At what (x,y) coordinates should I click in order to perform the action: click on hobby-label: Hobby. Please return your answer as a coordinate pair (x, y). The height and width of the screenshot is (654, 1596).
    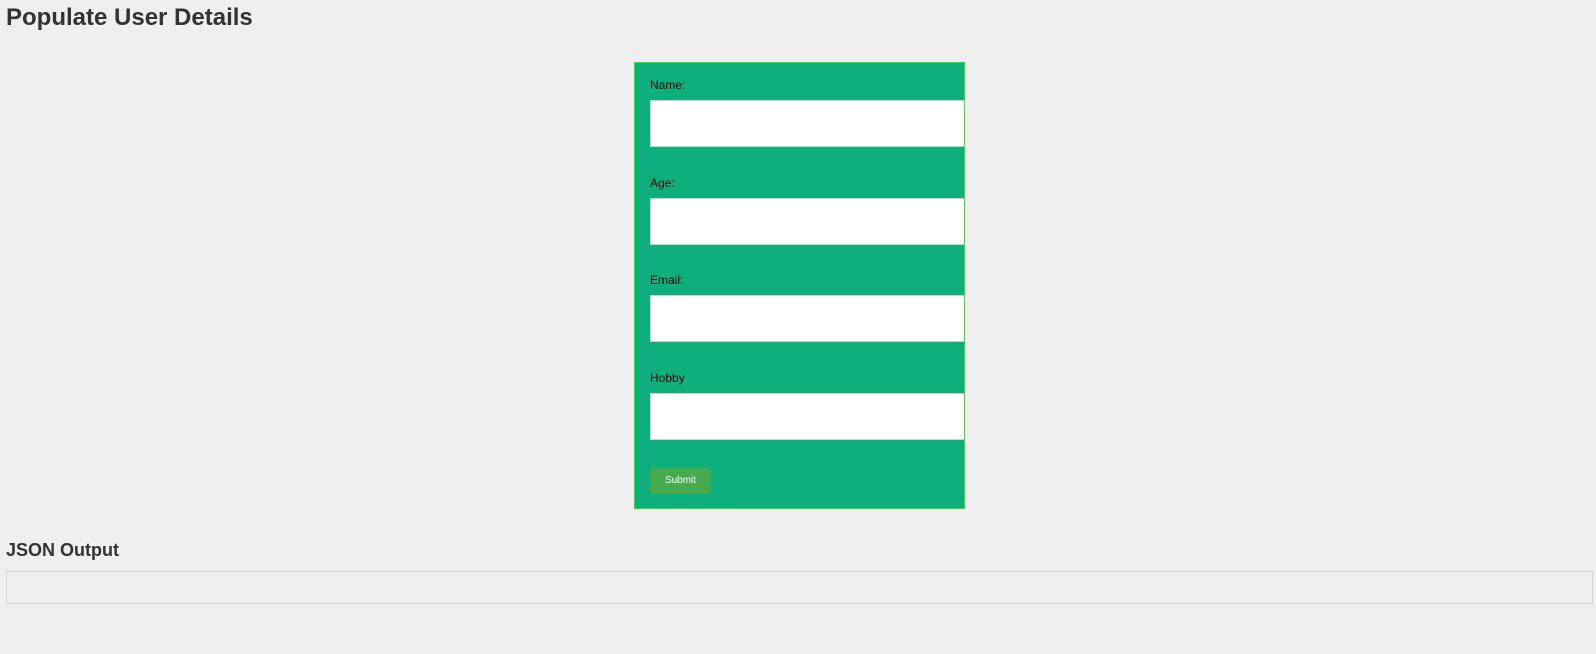
    Looking at the image, I should click on (667, 378).